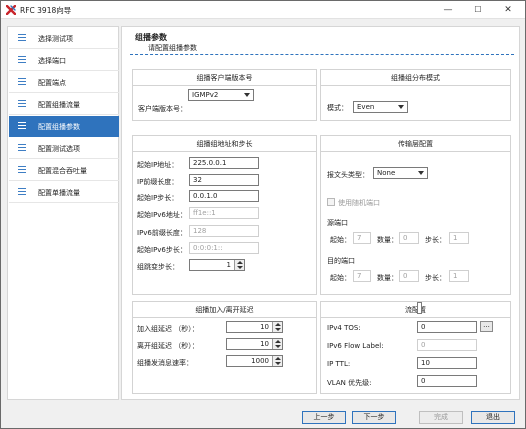 The width and height of the screenshot is (526, 429). I want to click on src-step-label: 步长：, so click(435, 240).